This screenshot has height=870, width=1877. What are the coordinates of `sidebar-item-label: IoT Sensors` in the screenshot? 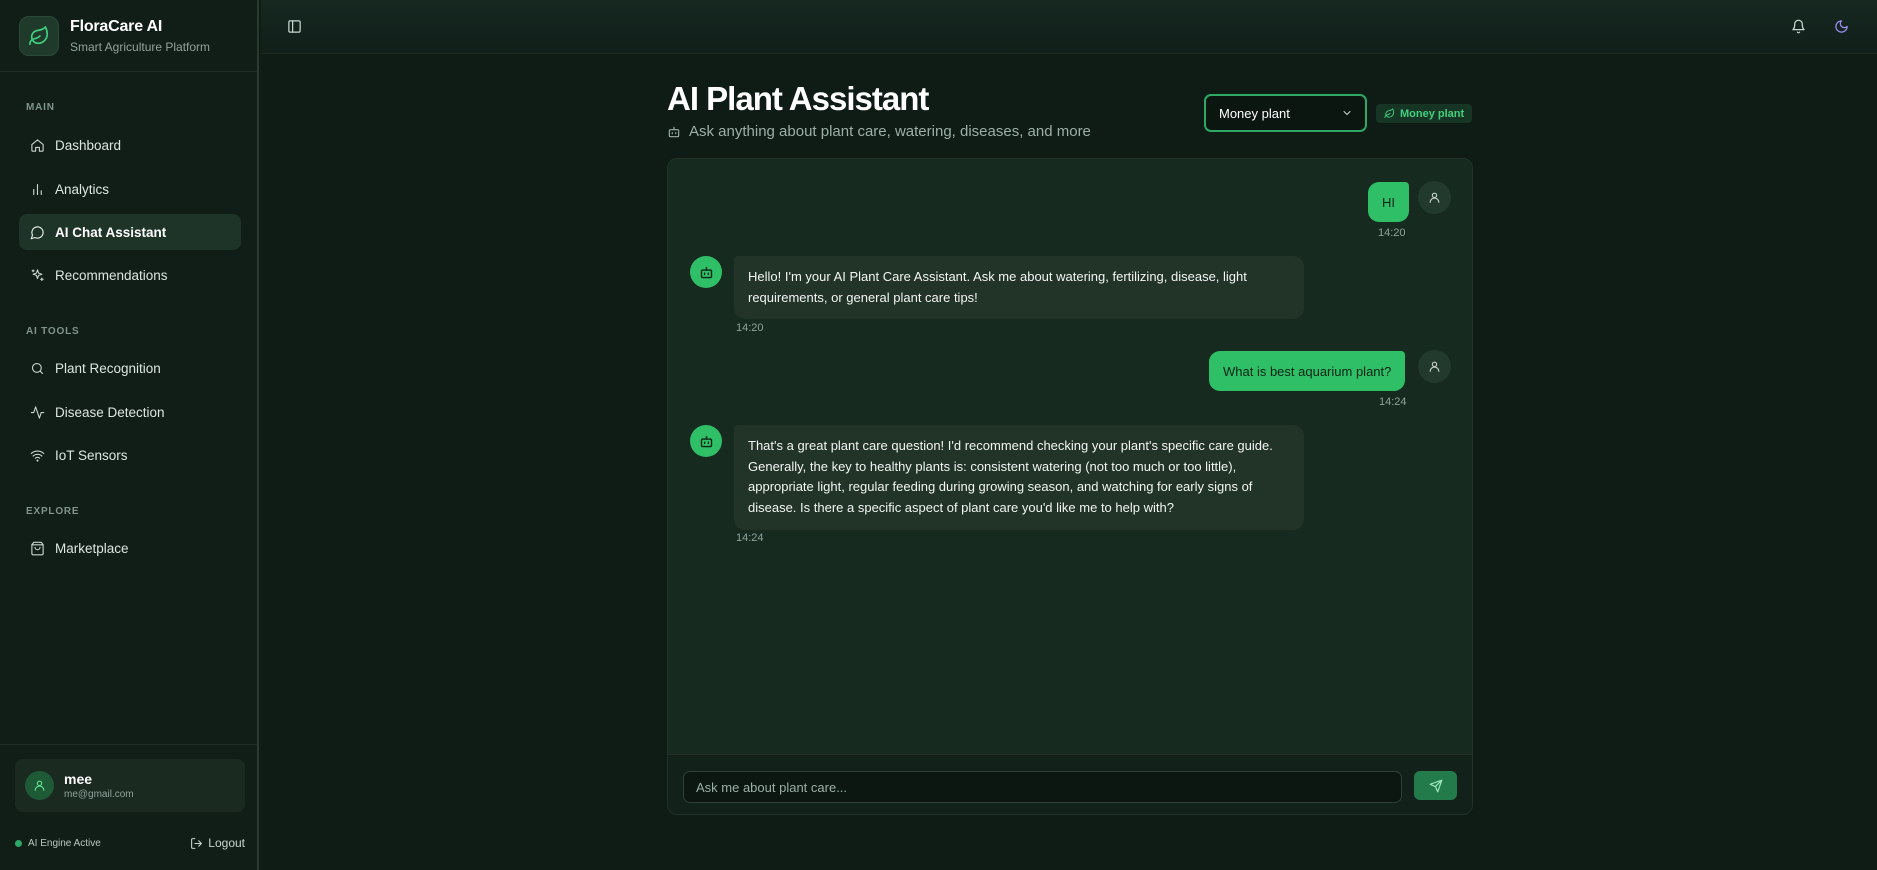 It's located at (91, 455).